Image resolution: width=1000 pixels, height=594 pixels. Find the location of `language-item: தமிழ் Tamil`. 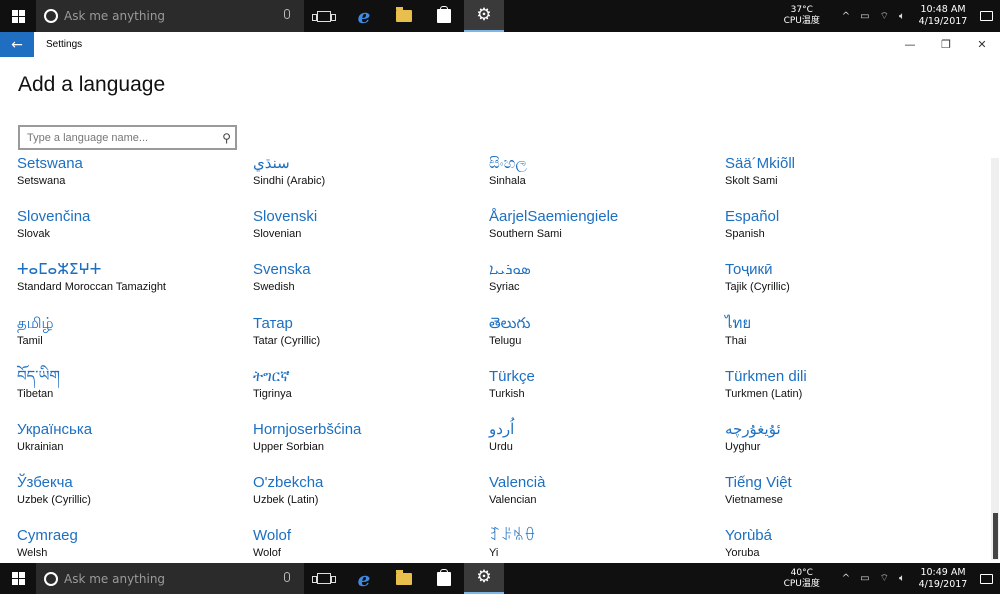

language-item: தமிழ் Tamil is located at coordinates (135, 339).